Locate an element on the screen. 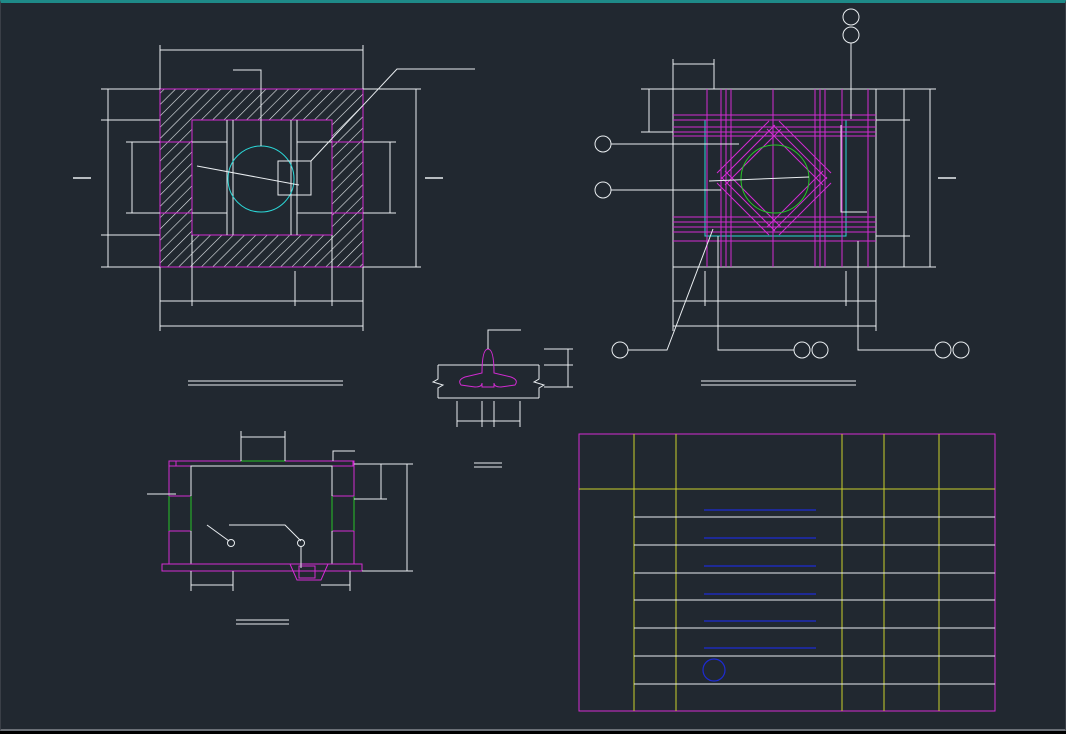 The image size is (1066, 734). schedule-table is located at coordinates (787, 572).